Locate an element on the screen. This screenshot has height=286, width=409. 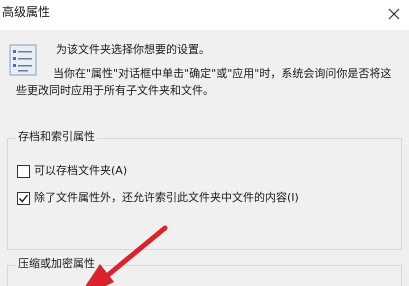
archive-folder-checkbox is located at coordinates (23, 171).